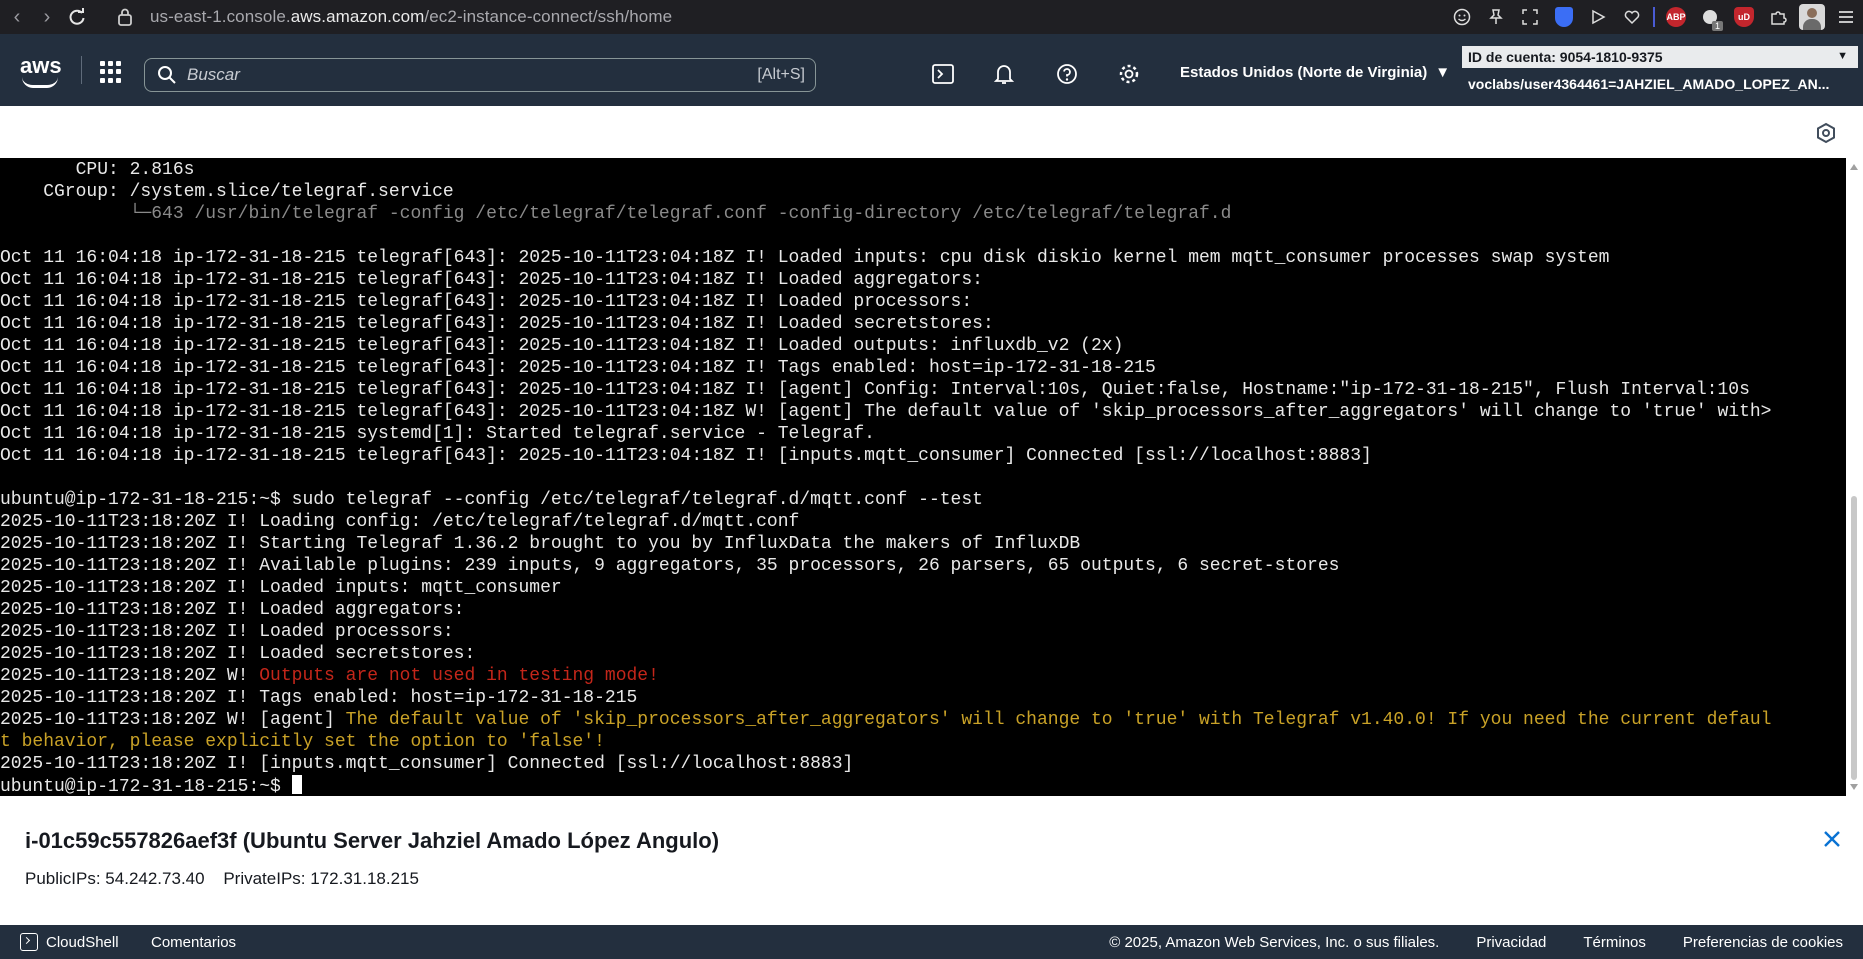 The height and width of the screenshot is (959, 1863). What do you see at coordinates (1676, 17) in the screenshot?
I see `adblock-plus-icon: ABP` at bounding box center [1676, 17].